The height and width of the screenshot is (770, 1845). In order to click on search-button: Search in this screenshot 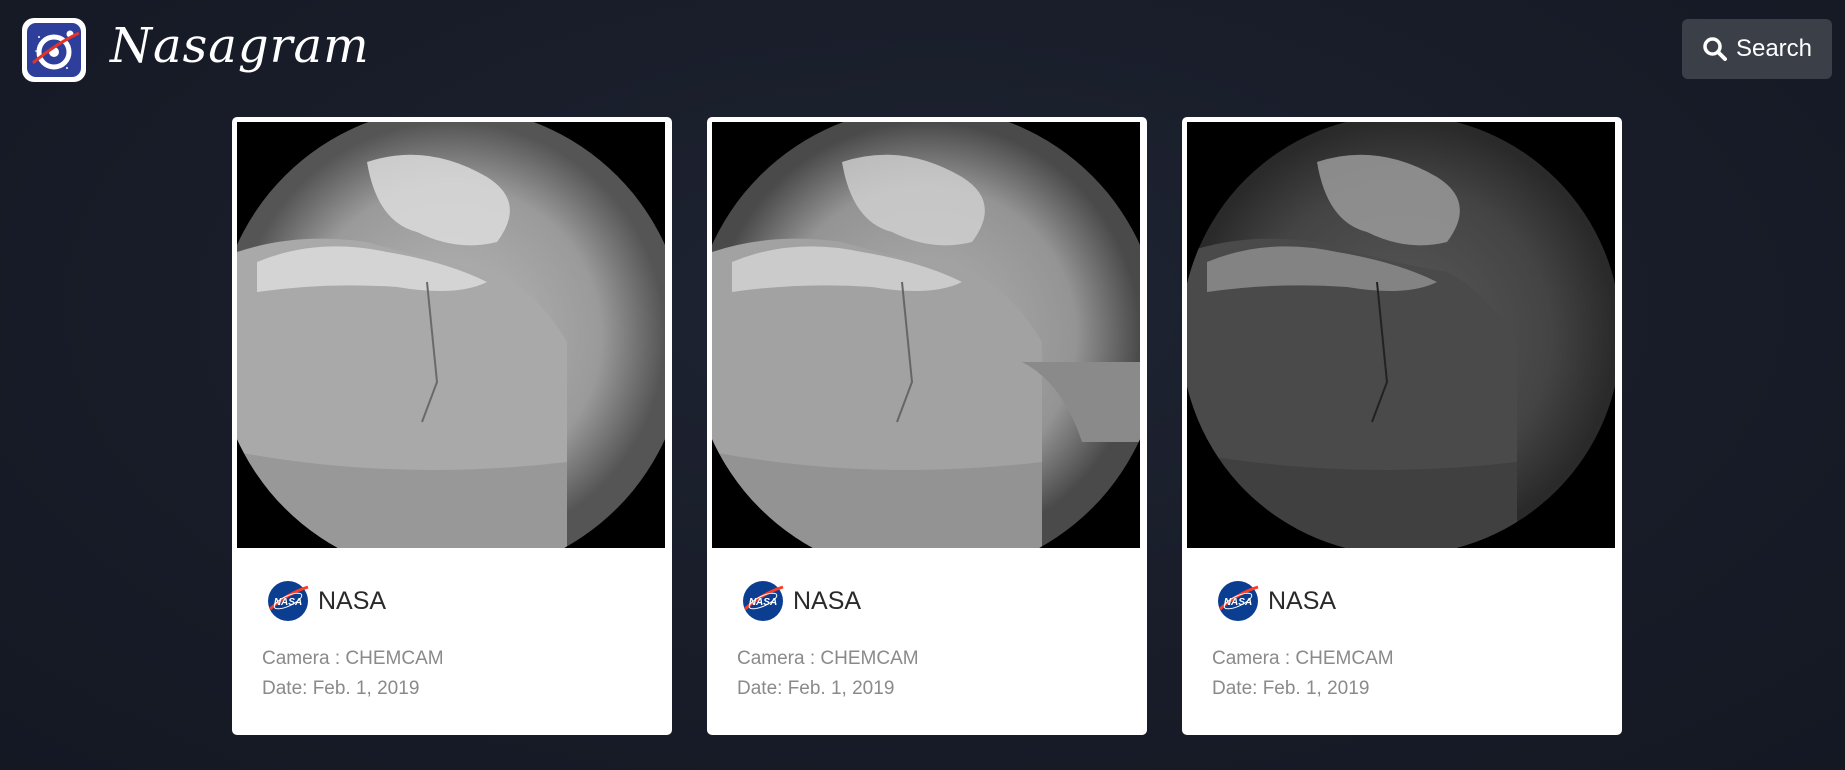, I will do `click(1757, 49)`.